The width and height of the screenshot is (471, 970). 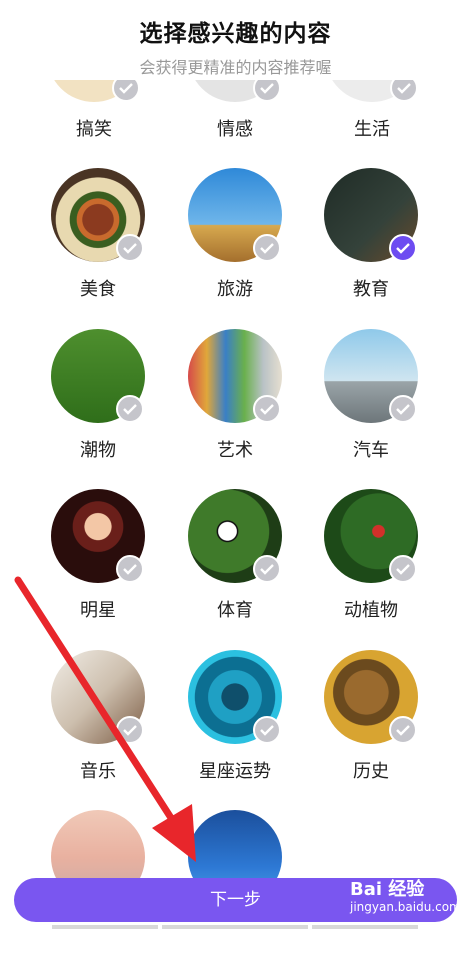 I want to click on category-label: 明星, so click(x=98, y=610).